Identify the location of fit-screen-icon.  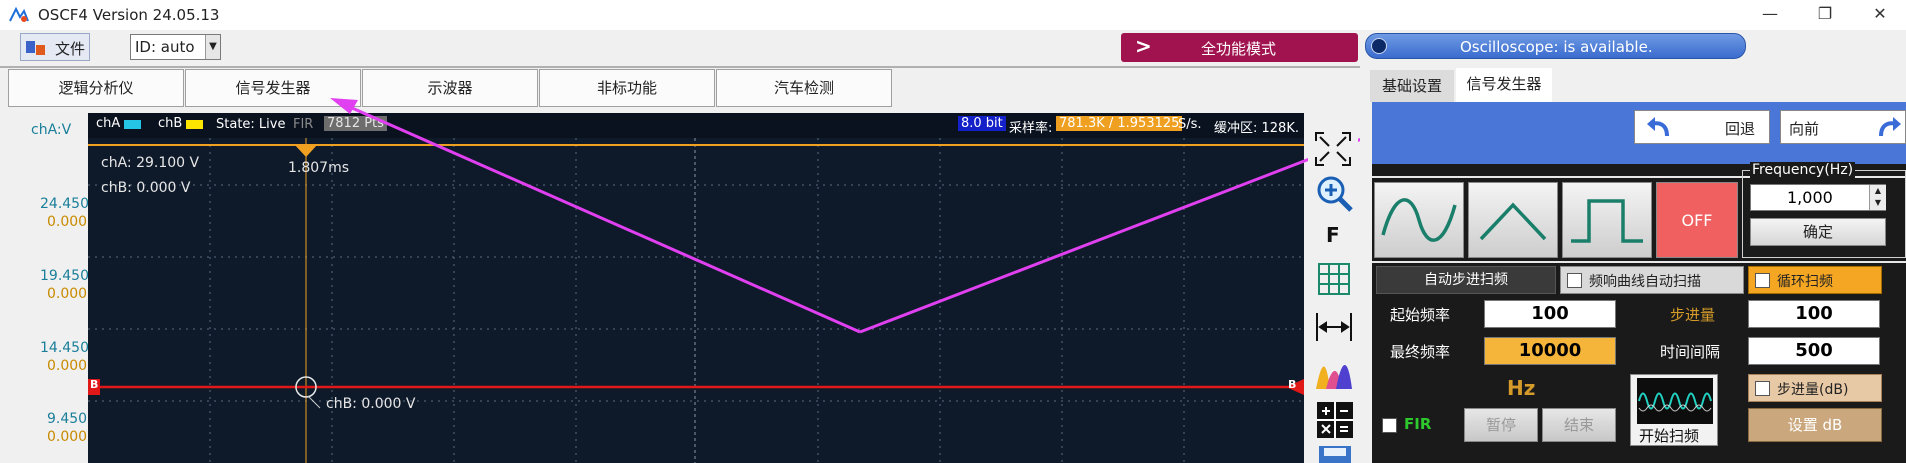
(1333, 149).